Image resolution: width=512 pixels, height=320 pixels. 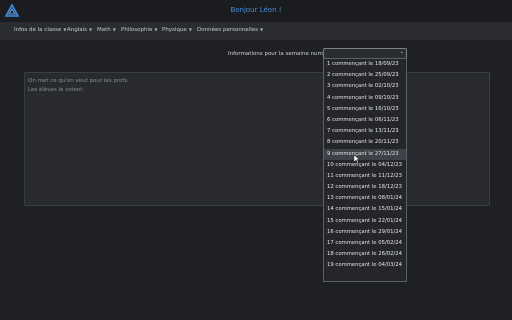 I want to click on nav-physique: Physique ▼, so click(x=177, y=30).